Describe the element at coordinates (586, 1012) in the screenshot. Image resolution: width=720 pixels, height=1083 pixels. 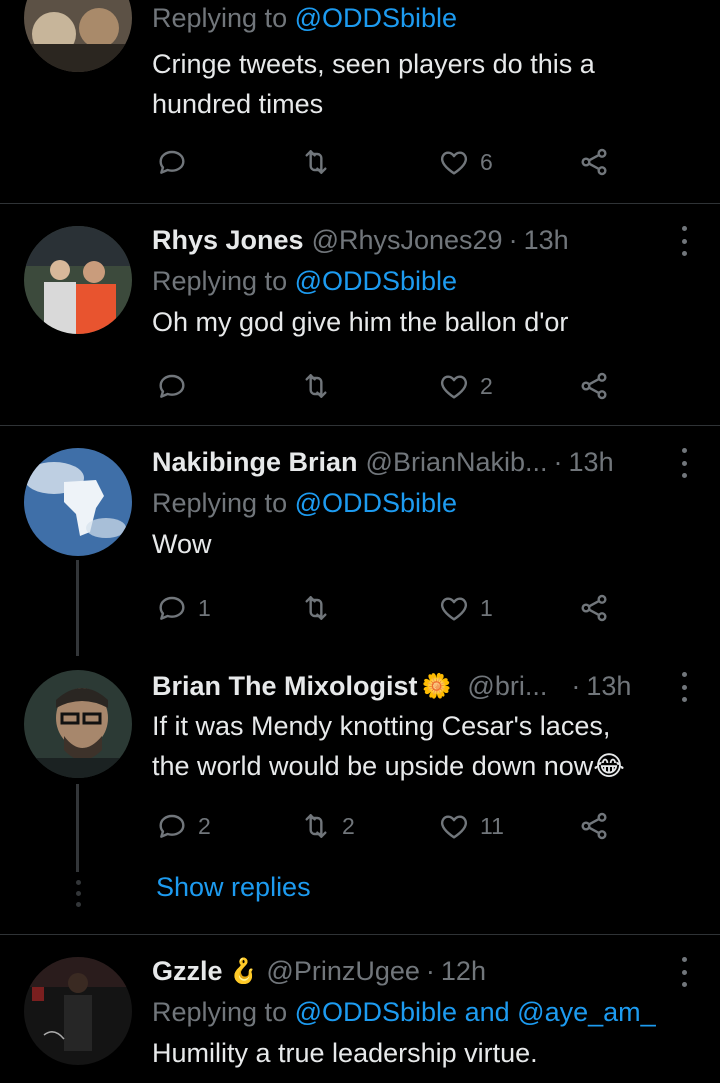
I see `mention-link-2: @aye_am_` at that location.